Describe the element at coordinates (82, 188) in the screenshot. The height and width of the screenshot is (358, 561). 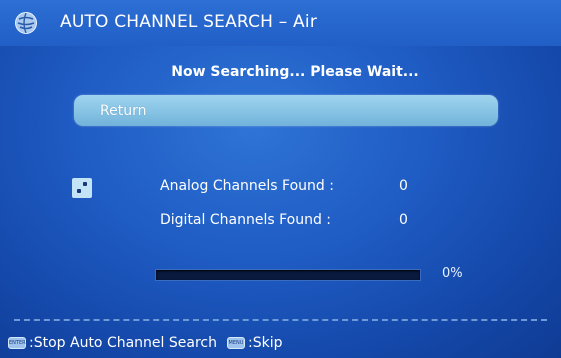
I see `scan-dots-icon` at that location.